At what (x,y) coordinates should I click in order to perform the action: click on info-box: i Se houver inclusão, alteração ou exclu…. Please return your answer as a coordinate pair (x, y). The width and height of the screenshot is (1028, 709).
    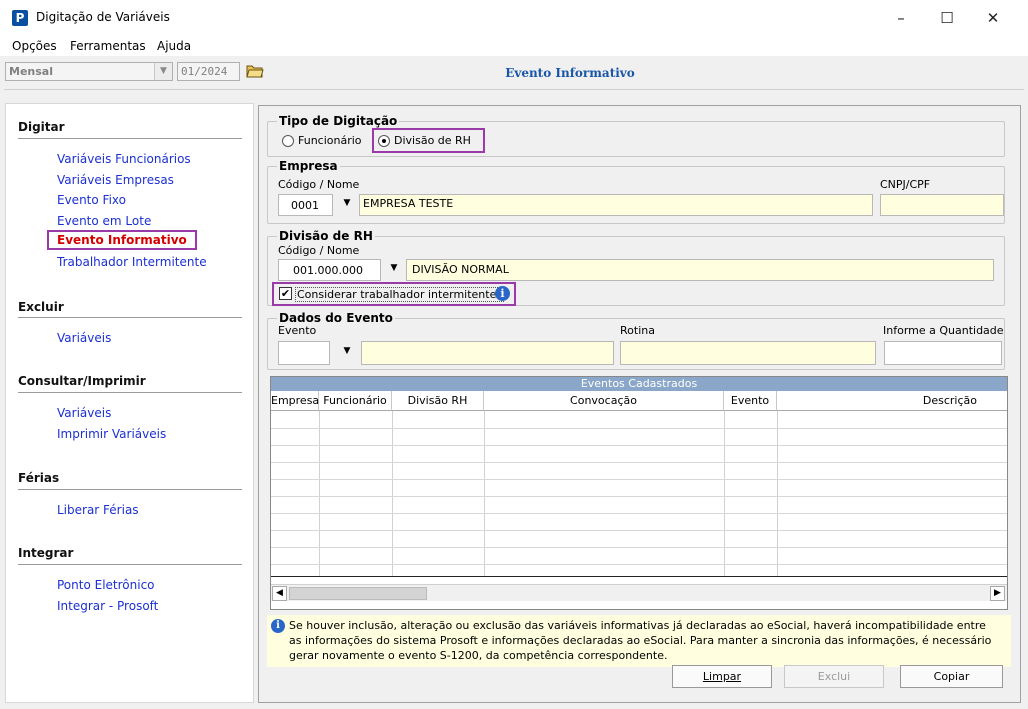
    Looking at the image, I should click on (639, 641).